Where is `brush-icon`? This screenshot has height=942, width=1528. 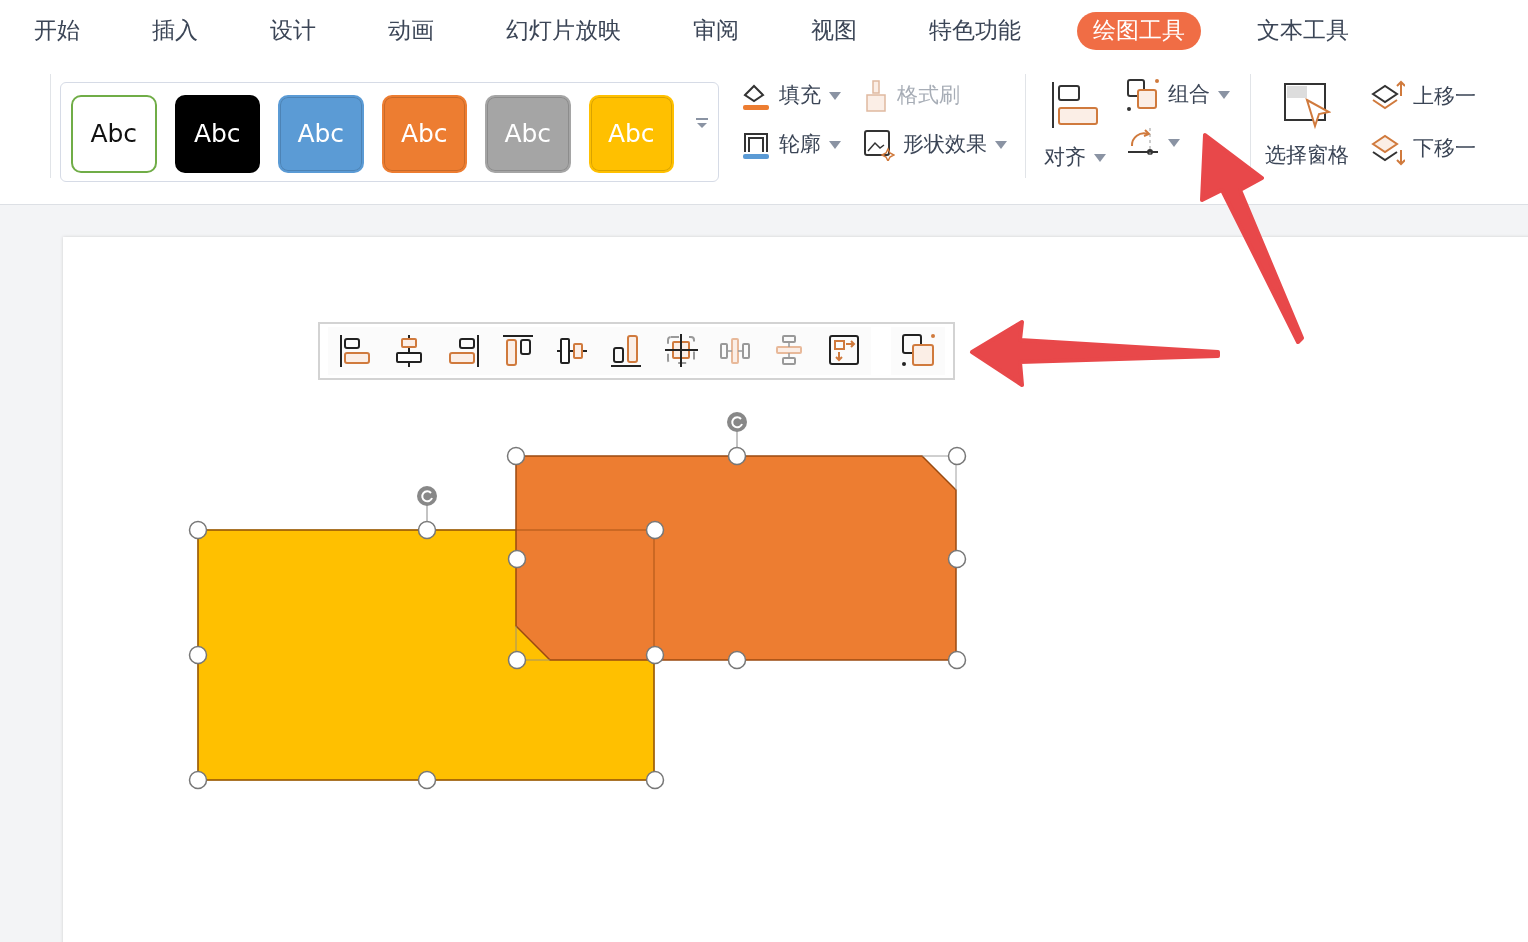
brush-icon is located at coordinates (876, 96).